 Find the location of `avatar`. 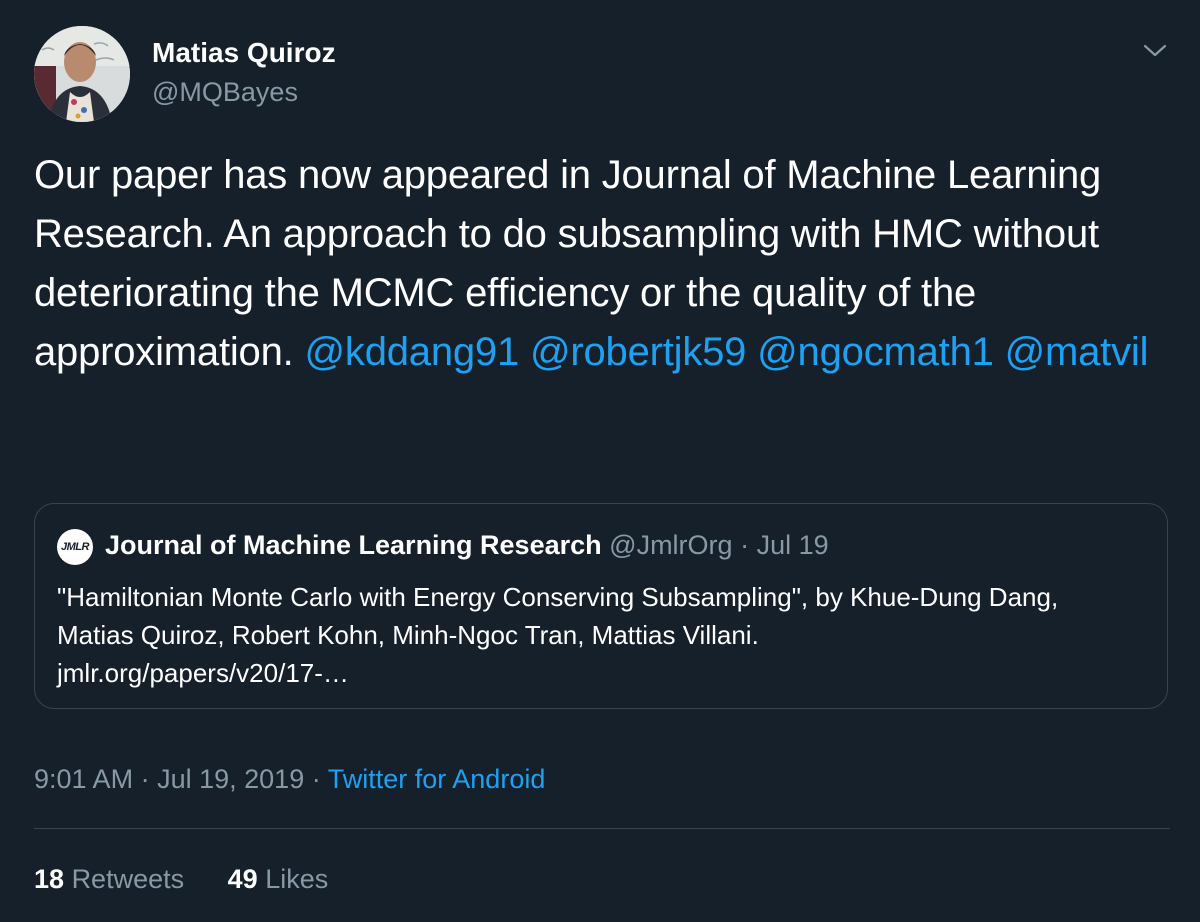

avatar is located at coordinates (82, 74).